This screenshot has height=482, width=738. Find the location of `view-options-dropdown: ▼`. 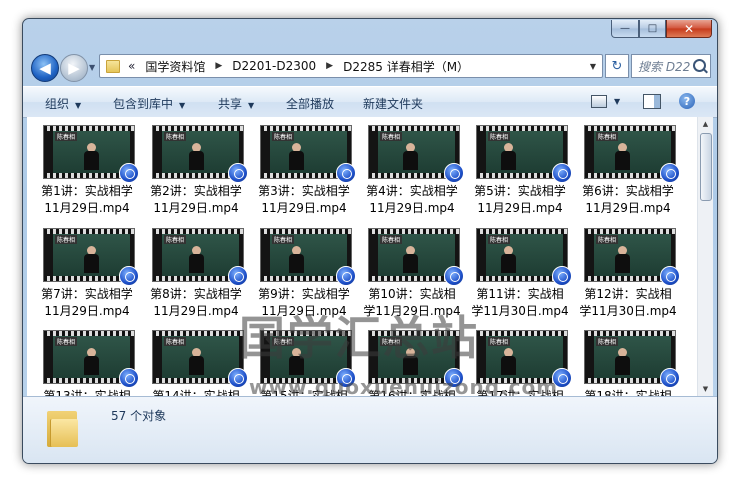

view-options-dropdown: ▼ is located at coordinates (617, 101).